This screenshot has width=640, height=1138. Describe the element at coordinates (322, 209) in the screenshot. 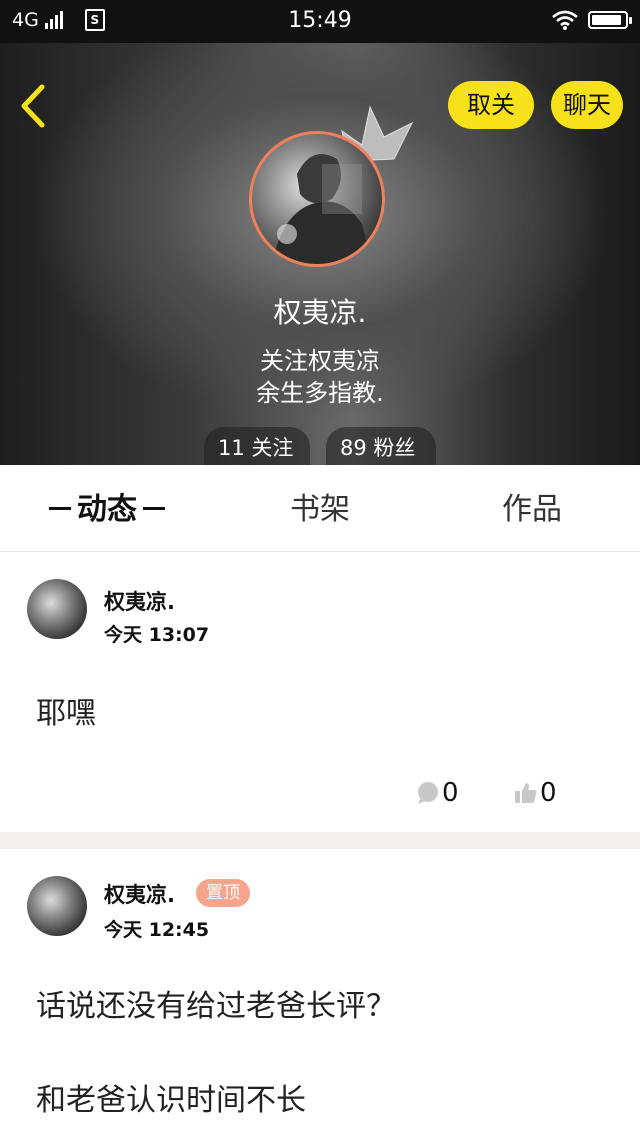

I see `avatar-photo` at that location.